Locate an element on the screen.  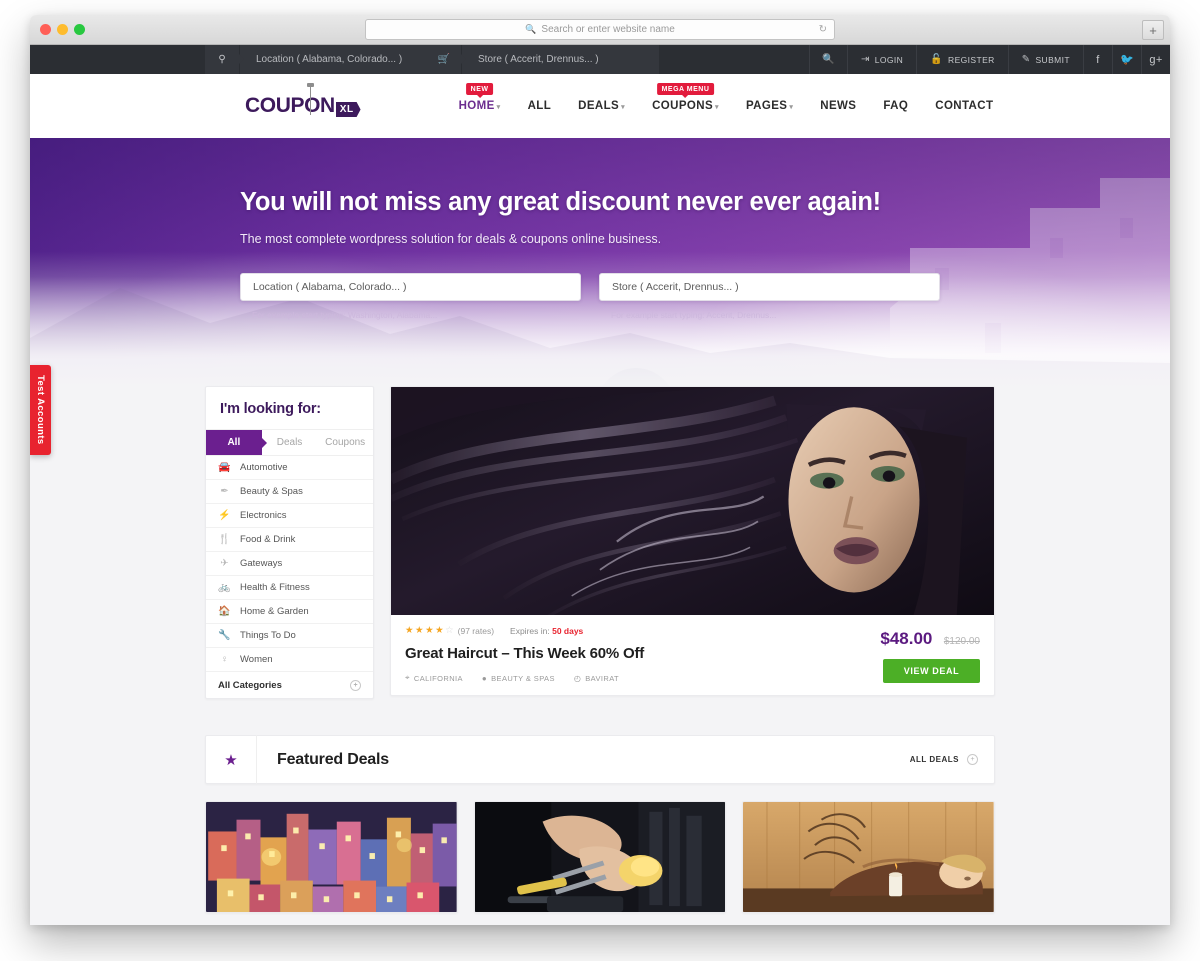
home-icon: 🏠 is located at coordinates (224, 611).